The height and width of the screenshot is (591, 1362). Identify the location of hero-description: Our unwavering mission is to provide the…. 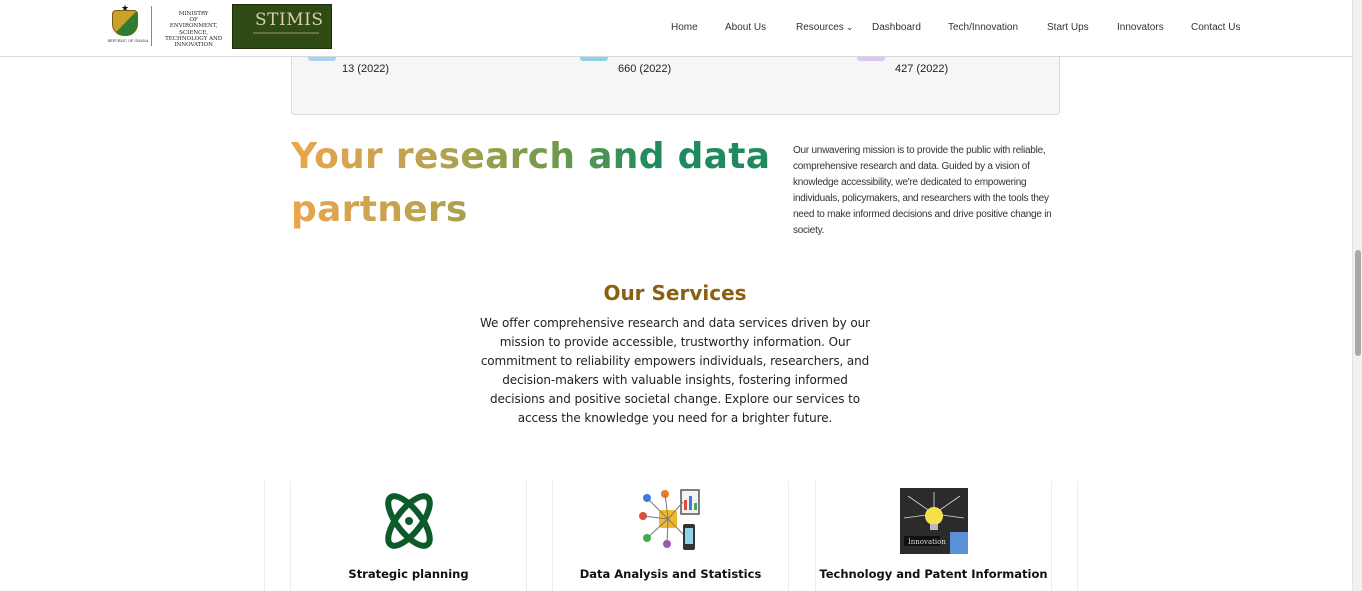
(922, 190).